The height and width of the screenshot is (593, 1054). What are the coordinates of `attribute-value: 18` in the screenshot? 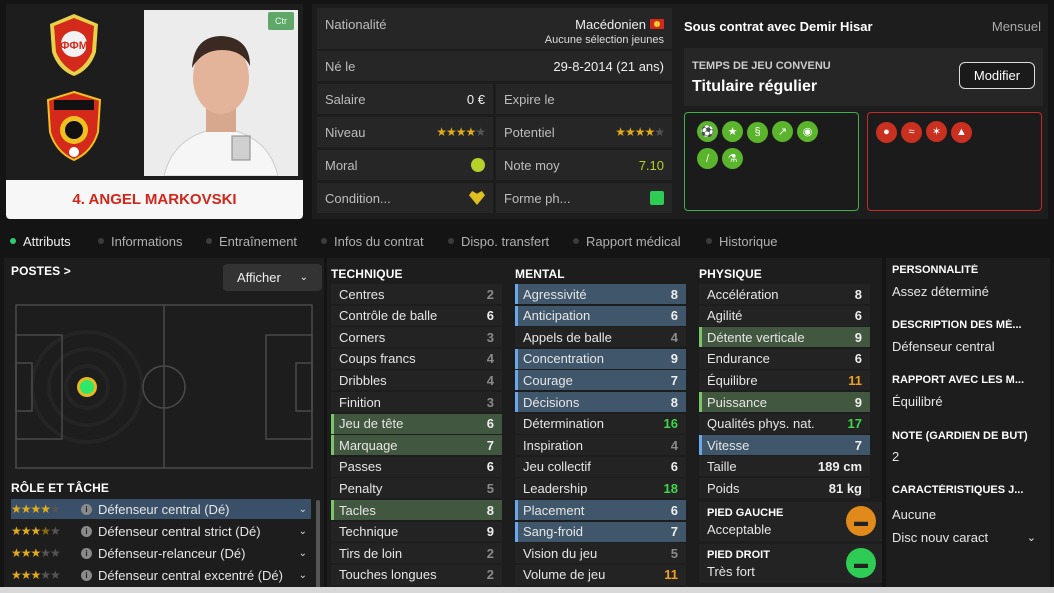 It's located at (670, 488).